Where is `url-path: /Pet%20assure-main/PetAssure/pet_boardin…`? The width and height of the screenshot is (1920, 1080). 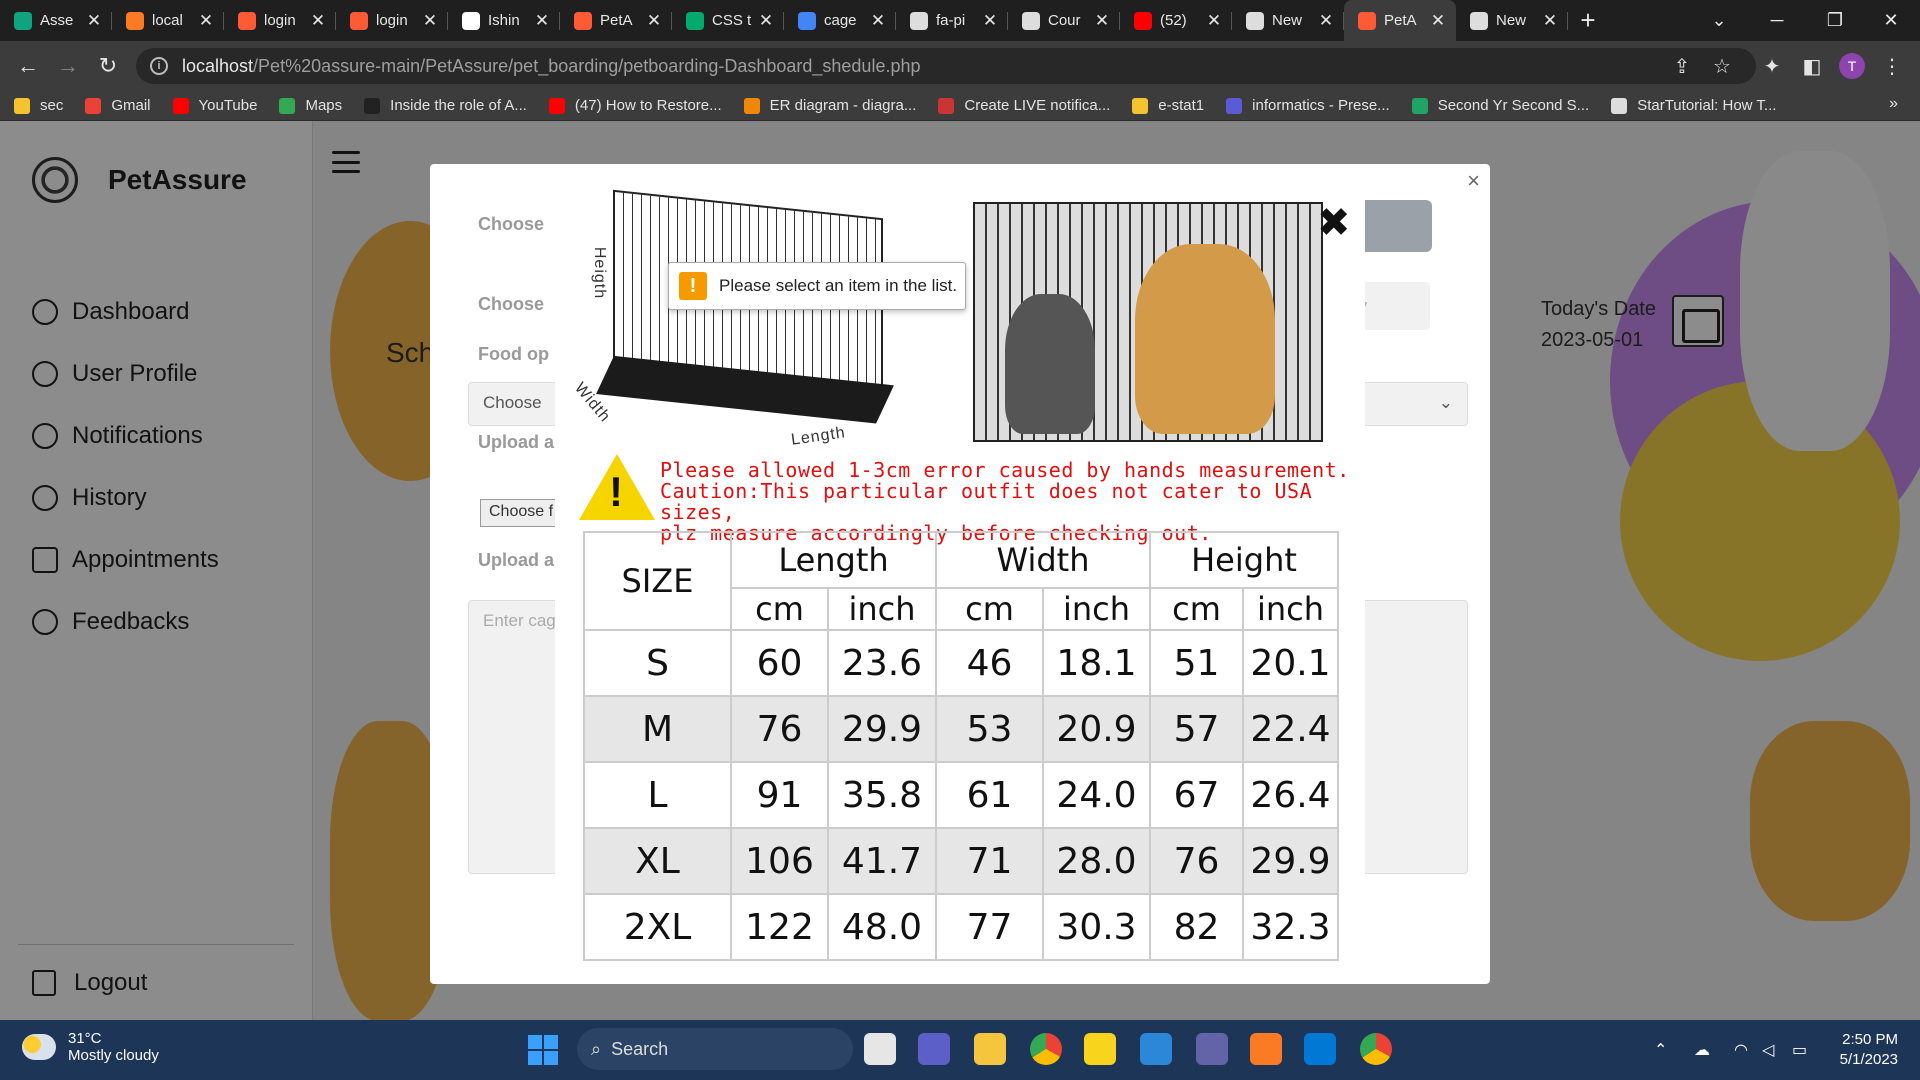
url-path: /Pet%20assure-main/PetAssure/pet_boardin… is located at coordinates (587, 65).